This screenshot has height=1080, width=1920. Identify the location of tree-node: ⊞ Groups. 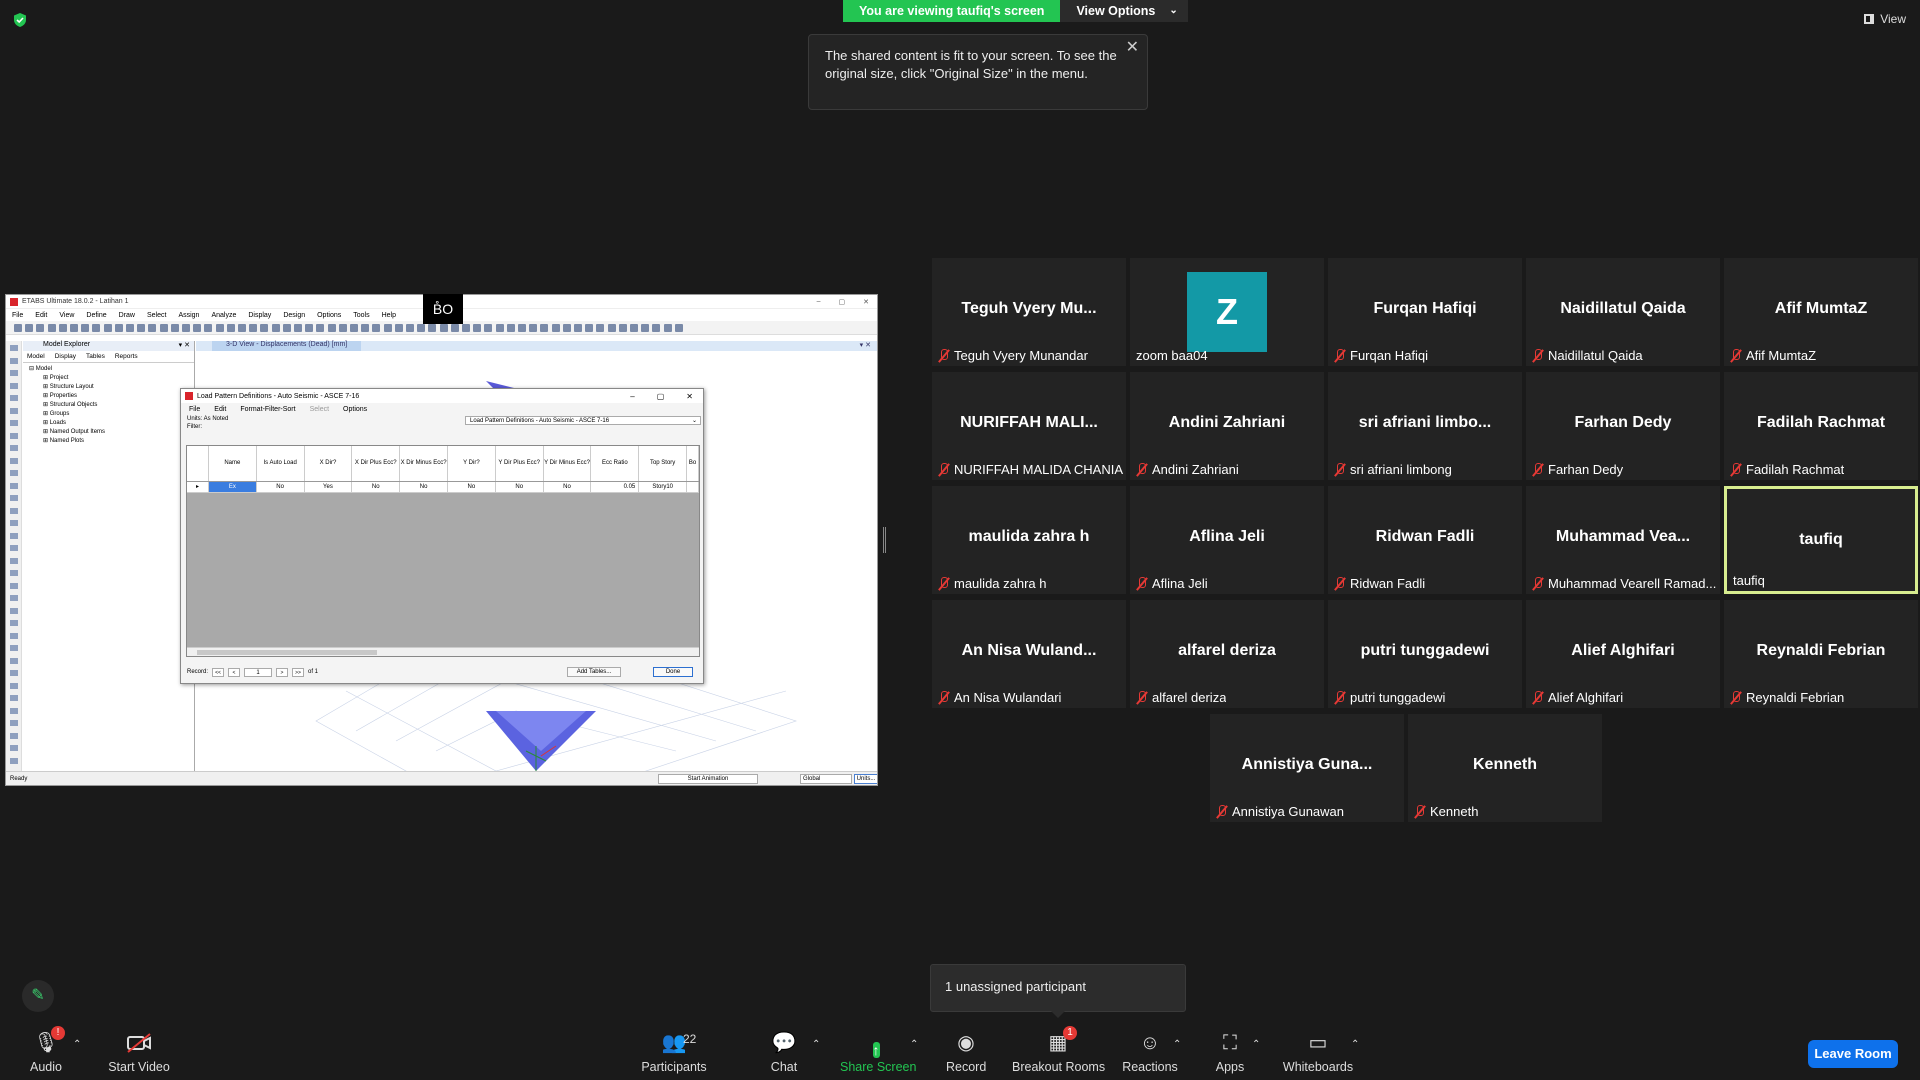
(108, 414).